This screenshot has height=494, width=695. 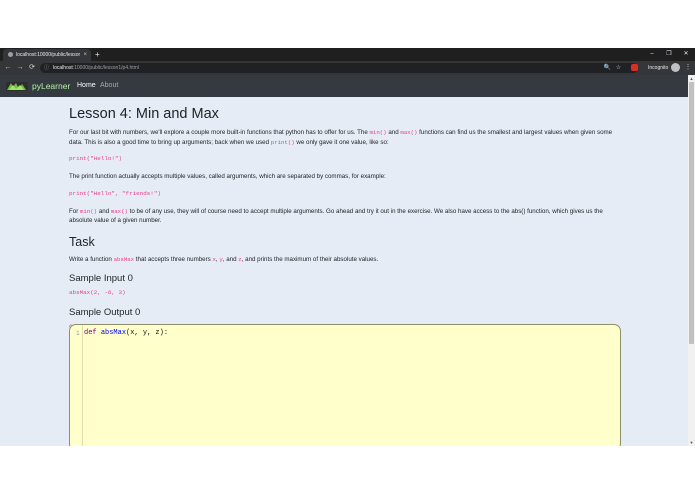 What do you see at coordinates (51, 86) in the screenshot?
I see `brand-name: pyLearner` at bounding box center [51, 86].